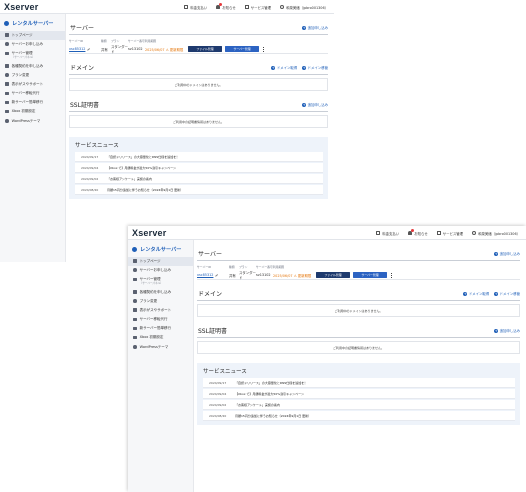 The height and width of the screenshot is (492, 526). What do you see at coordinates (378, 233) in the screenshot?
I see `receipt-icon` at bounding box center [378, 233].